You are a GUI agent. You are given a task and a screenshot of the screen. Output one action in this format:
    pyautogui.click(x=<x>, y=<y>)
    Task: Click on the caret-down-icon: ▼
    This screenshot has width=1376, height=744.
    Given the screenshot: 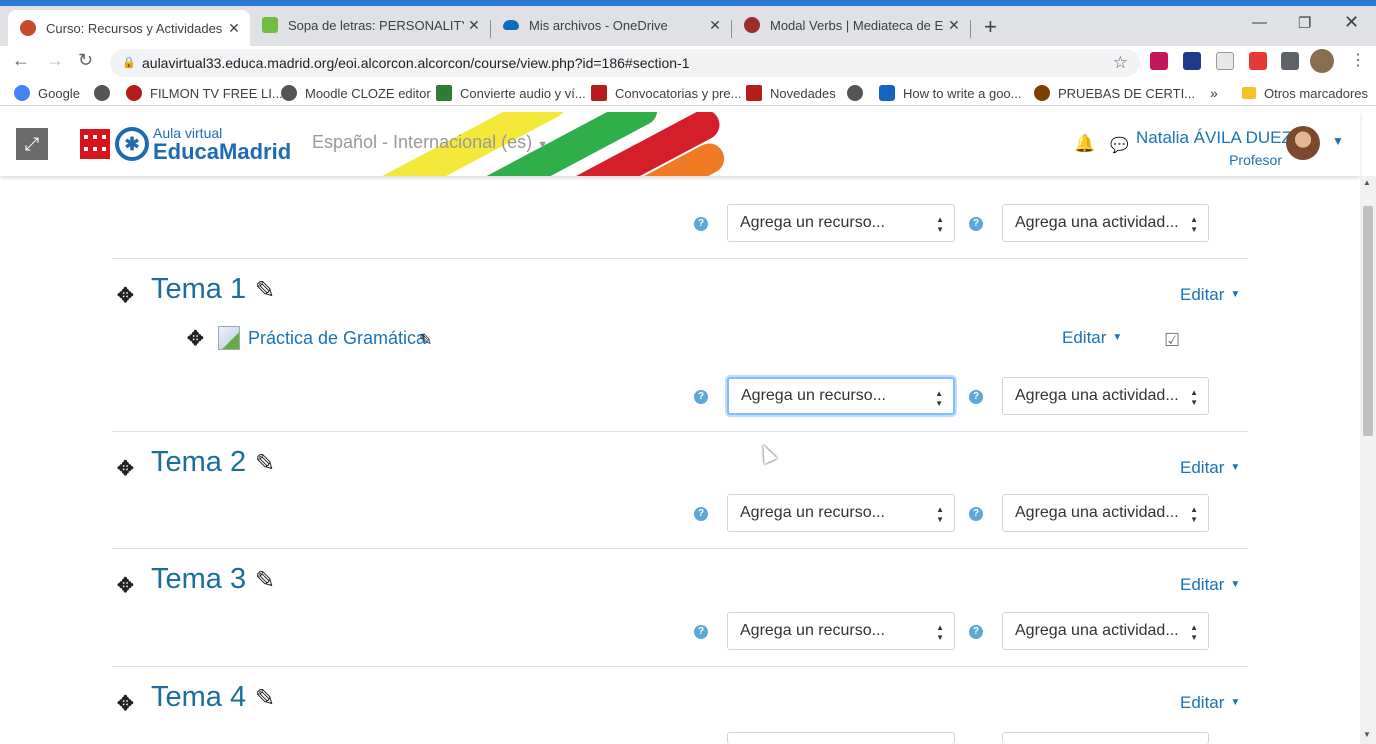 What is the action you would take?
    pyautogui.click(x=1235, y=584)
    